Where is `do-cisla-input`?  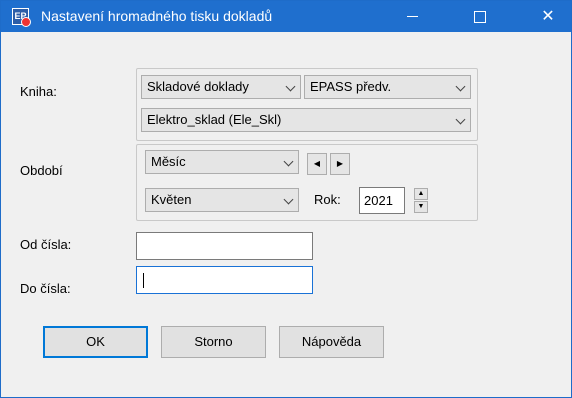 do-cisla-input is located at coordinates (224, 280).